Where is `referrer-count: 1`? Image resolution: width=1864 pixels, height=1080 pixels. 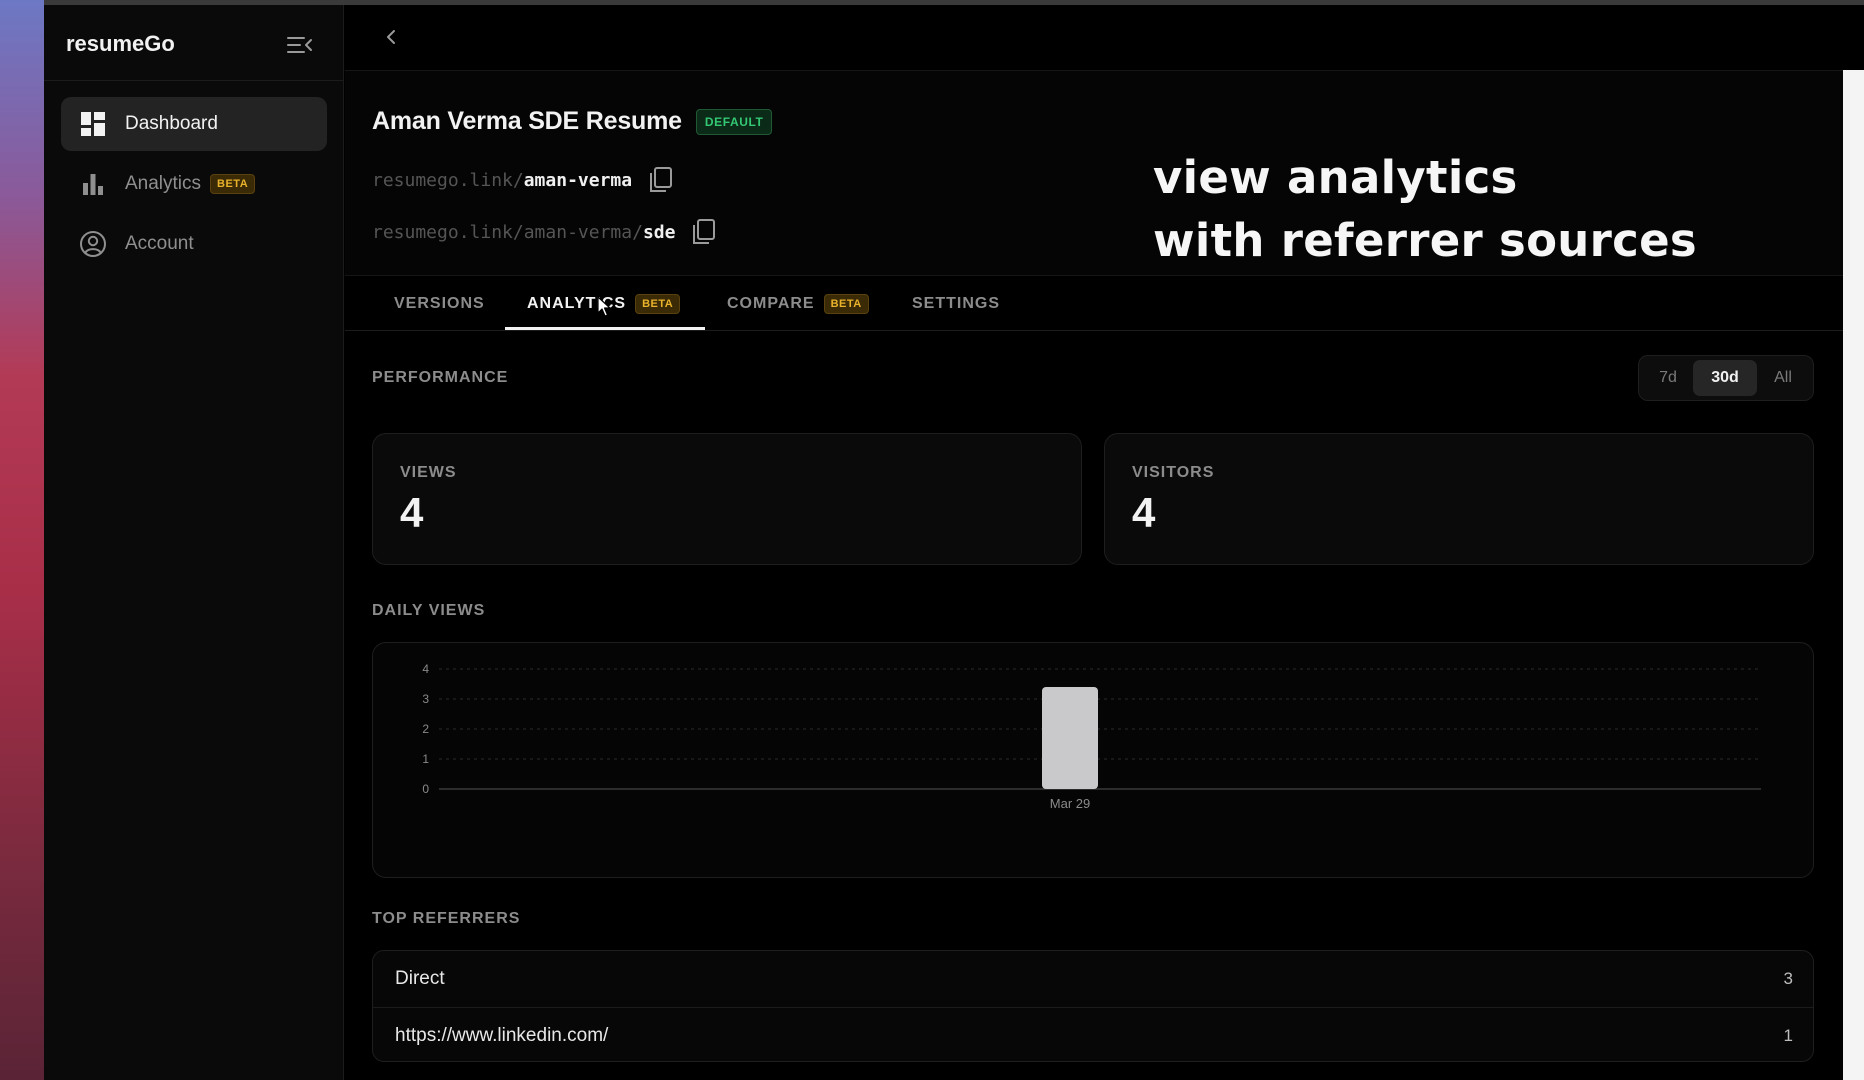 referrer-count: 1 is located at coordinates (1788, 1035).